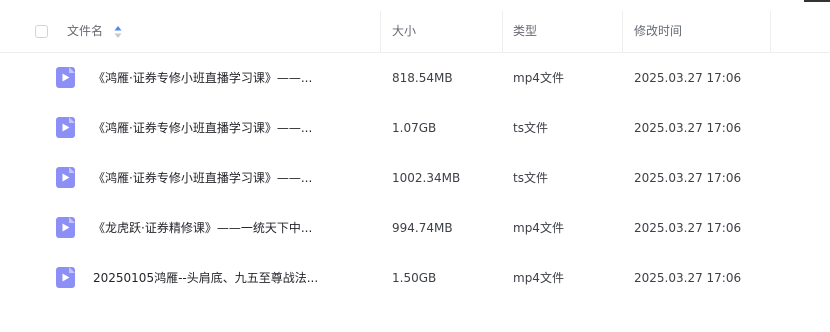 This screenshot has width=830, height=332. Describe the element at coordinates (118, 32) in the screenshot. I see `sort-icon` at that location.